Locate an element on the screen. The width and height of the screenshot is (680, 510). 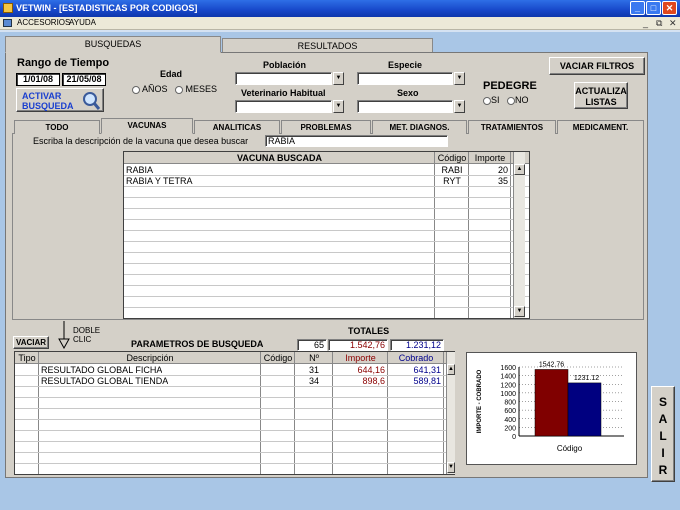
y-tick-label: 1400 is located at coordinates (508, 377).